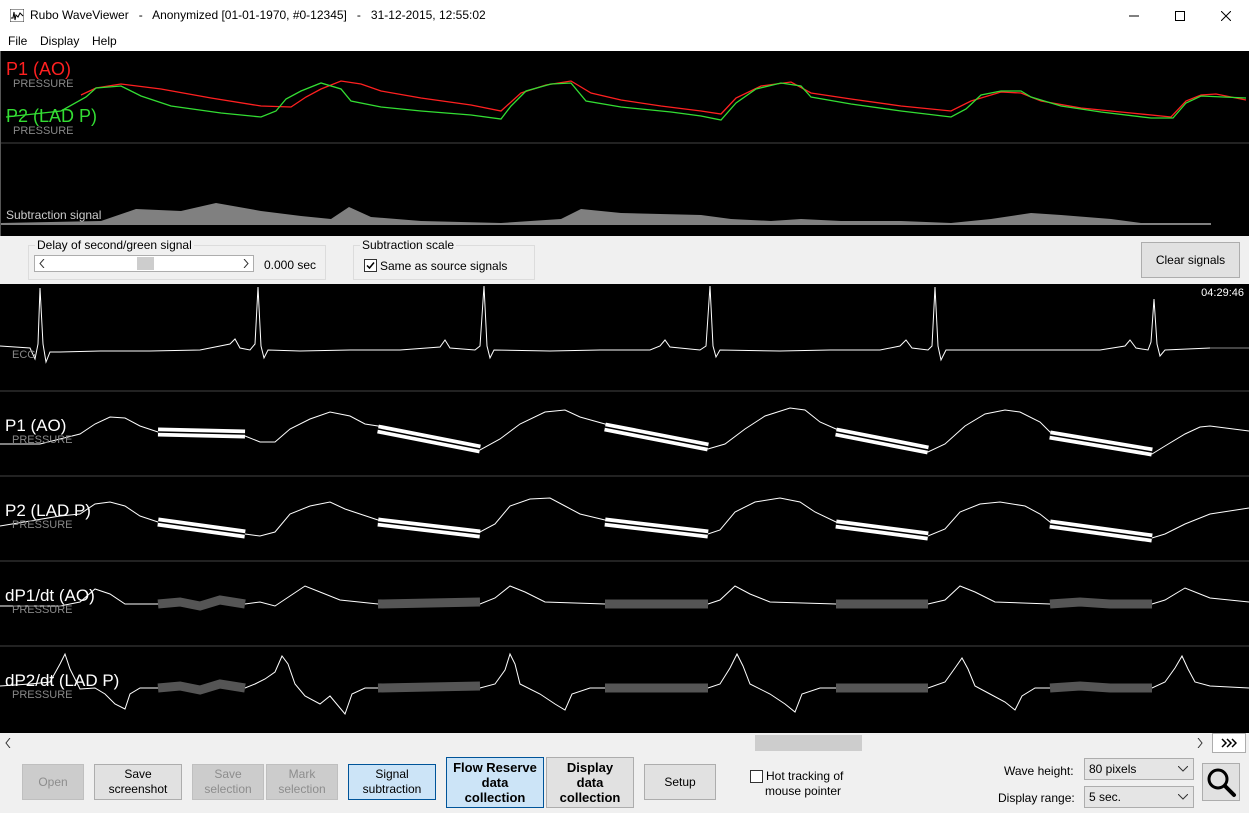 This screenshot has width=1249, height=813. Describe the element at coordinates (42, 525) in the screenshot. I see `channel-p2-sub: PRESSURE` at that location.